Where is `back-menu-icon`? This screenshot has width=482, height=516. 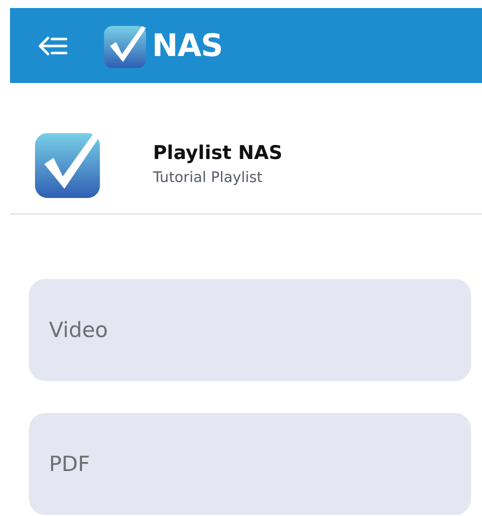 back-menu-icon is located at coordinates (53, 46).